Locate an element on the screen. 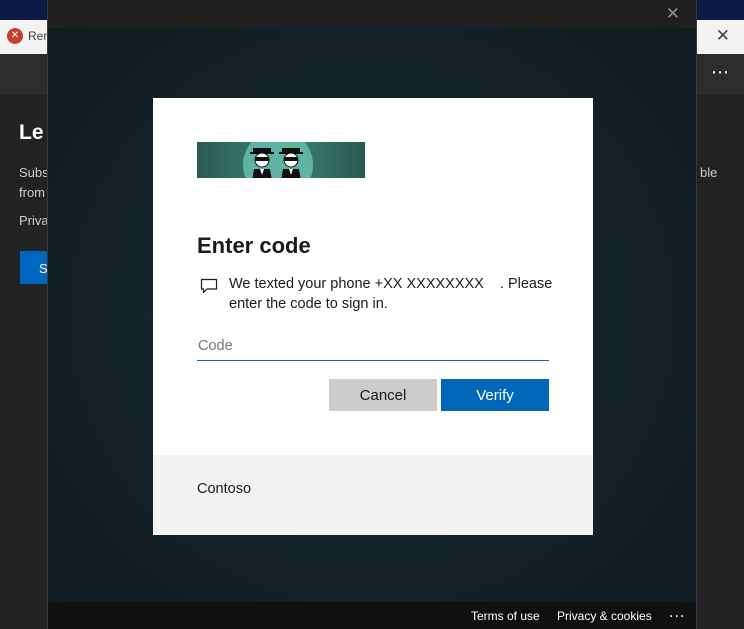  background-heading: Le is located at coordinates (31, 132).